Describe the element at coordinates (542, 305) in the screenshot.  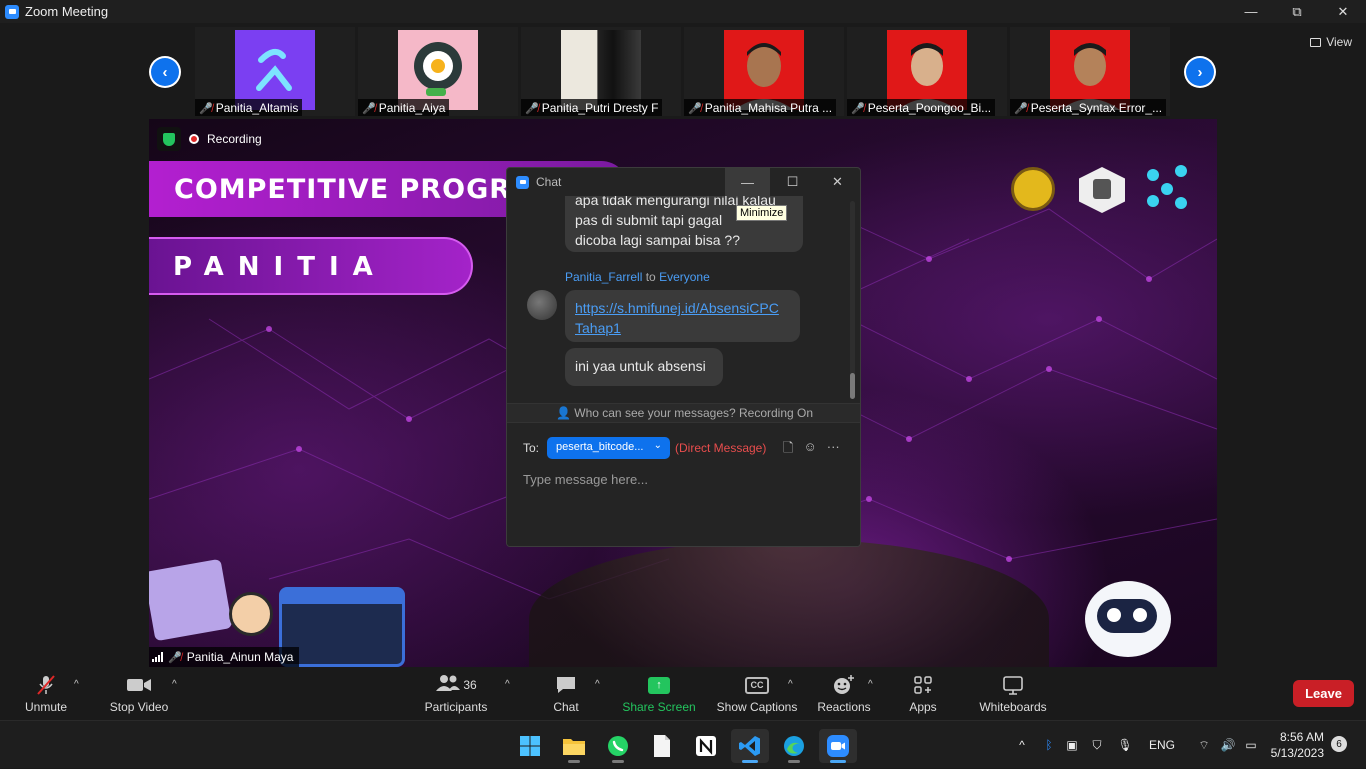
I see `sender-avatar` at that location.